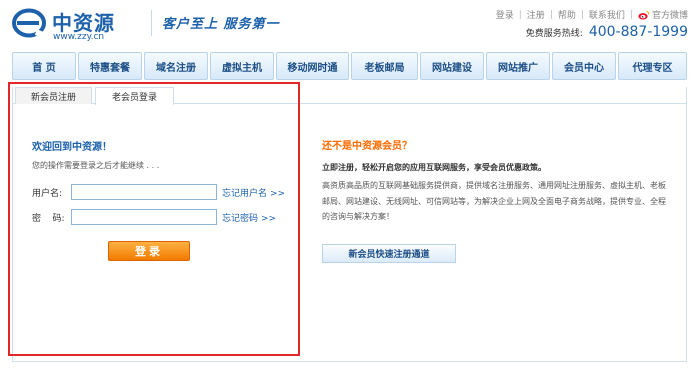 This screenshot has width=699, height=369. What do you see at coordinates (82, 23) in the screenshot?
I see `site-logo: 中资源 www.zzy.cn` at bounding box center [82, 23].